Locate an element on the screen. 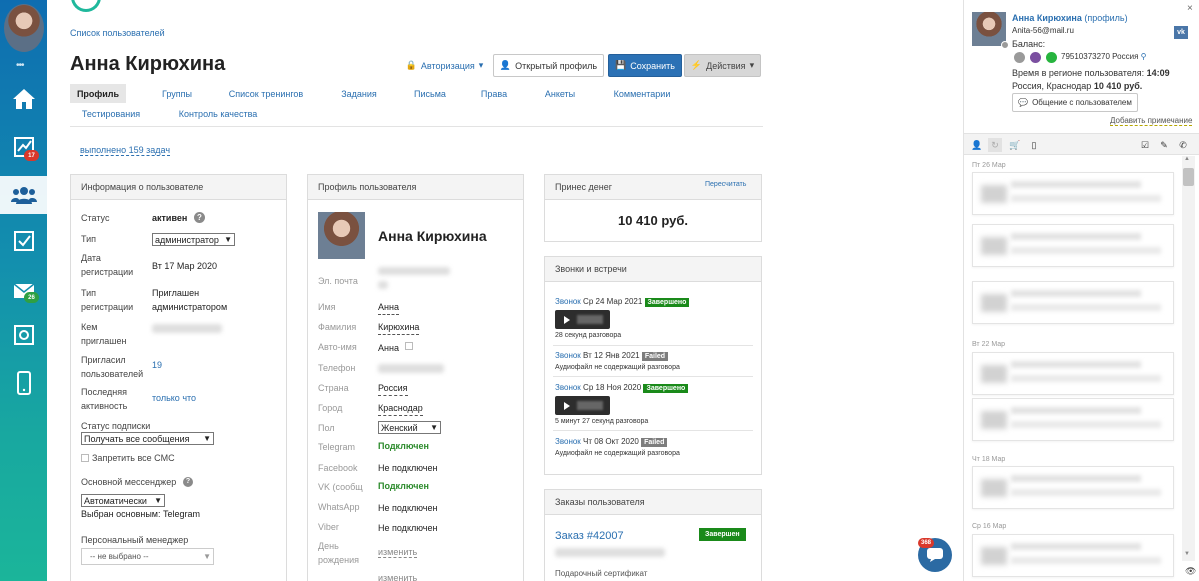  field-lastname-value: Кирюхина is located at coordinates (399, 327).